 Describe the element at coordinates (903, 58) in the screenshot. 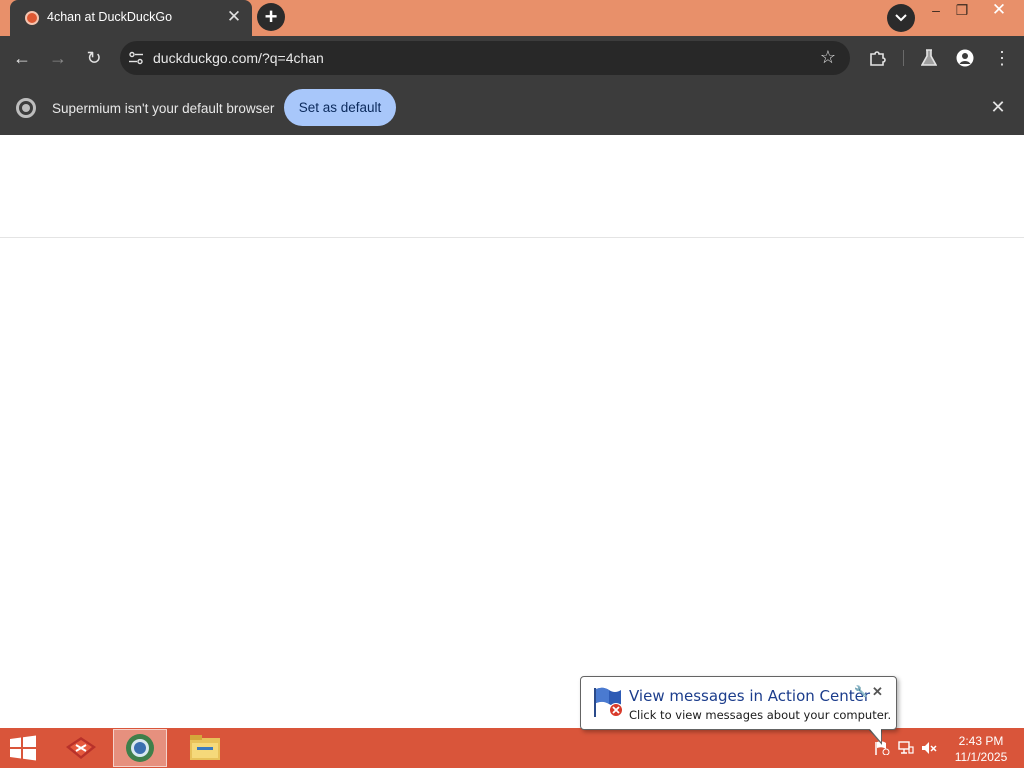

I see `toolbar-divider` at that location.